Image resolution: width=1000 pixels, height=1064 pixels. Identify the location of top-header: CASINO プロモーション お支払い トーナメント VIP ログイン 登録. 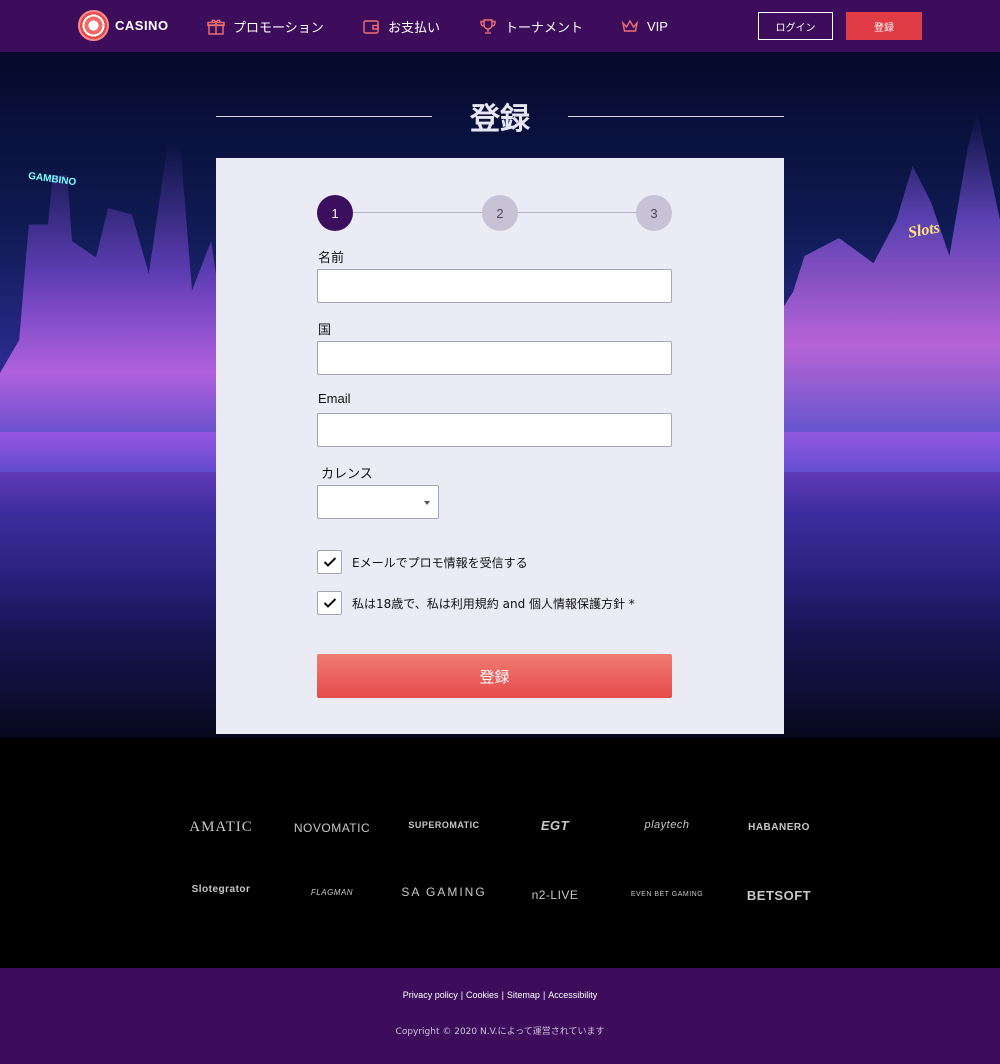
(500, 26).